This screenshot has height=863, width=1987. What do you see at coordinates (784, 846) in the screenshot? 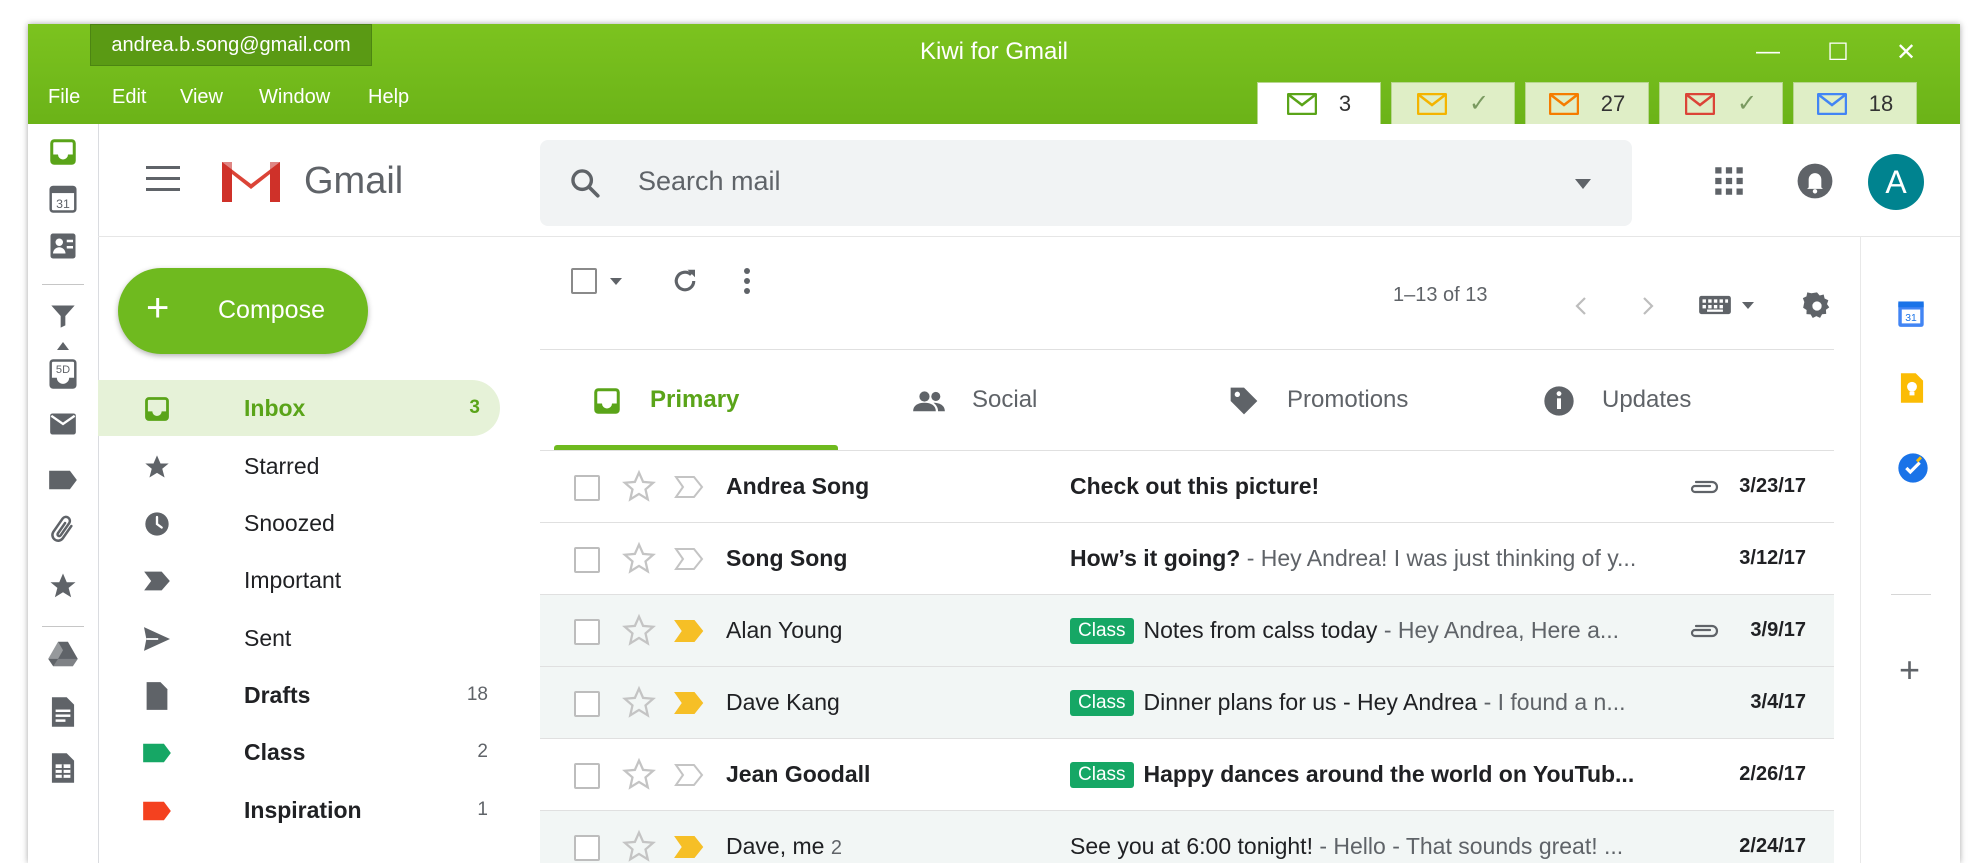
I see `email-sender: Dave, me 2` at bounding box center [784, 846].